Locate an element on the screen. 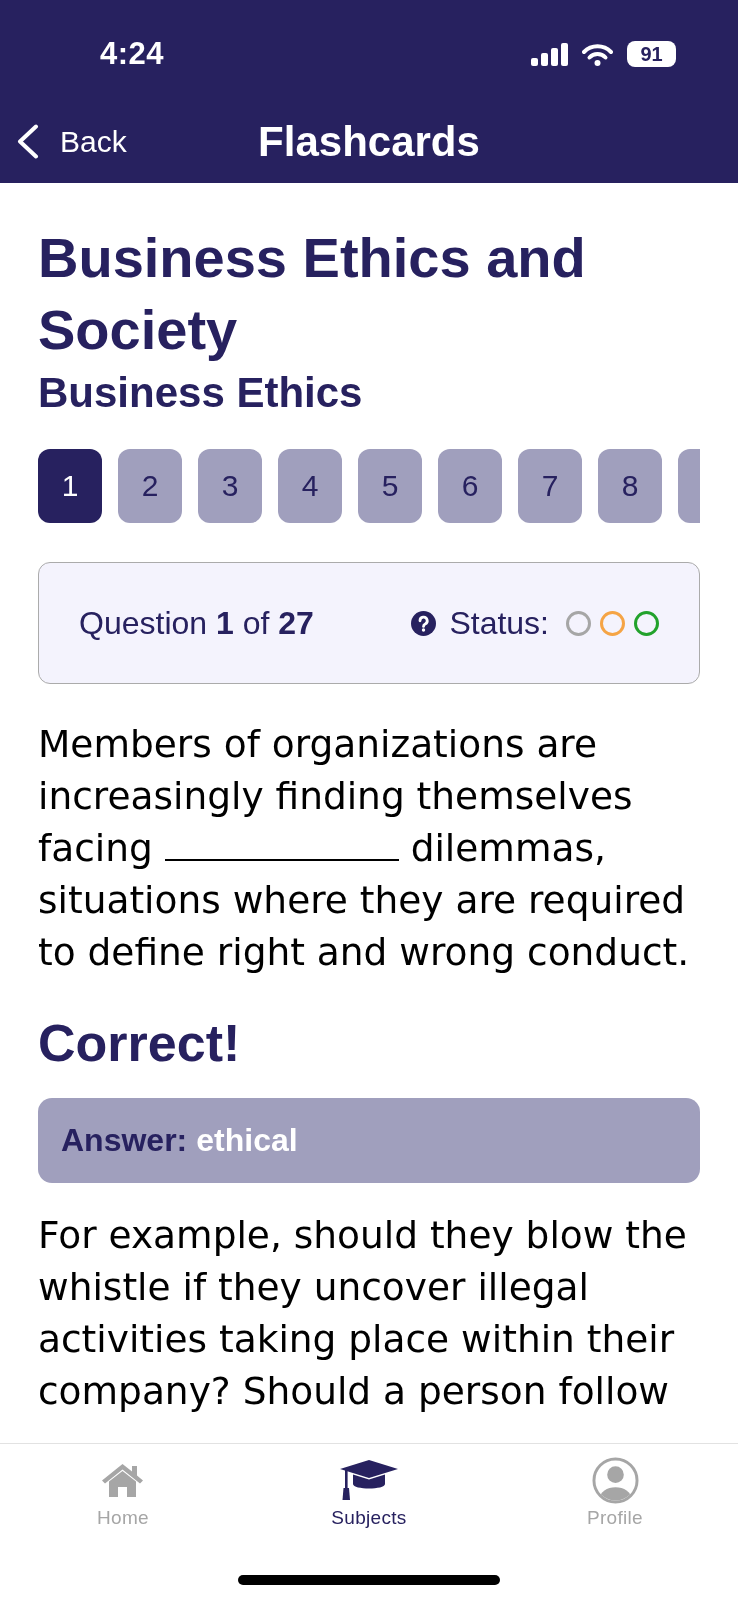 The height and width of the screenshot is (1600, 738). section-subtitle: Business Ethics is located at coordinates (201, 393).